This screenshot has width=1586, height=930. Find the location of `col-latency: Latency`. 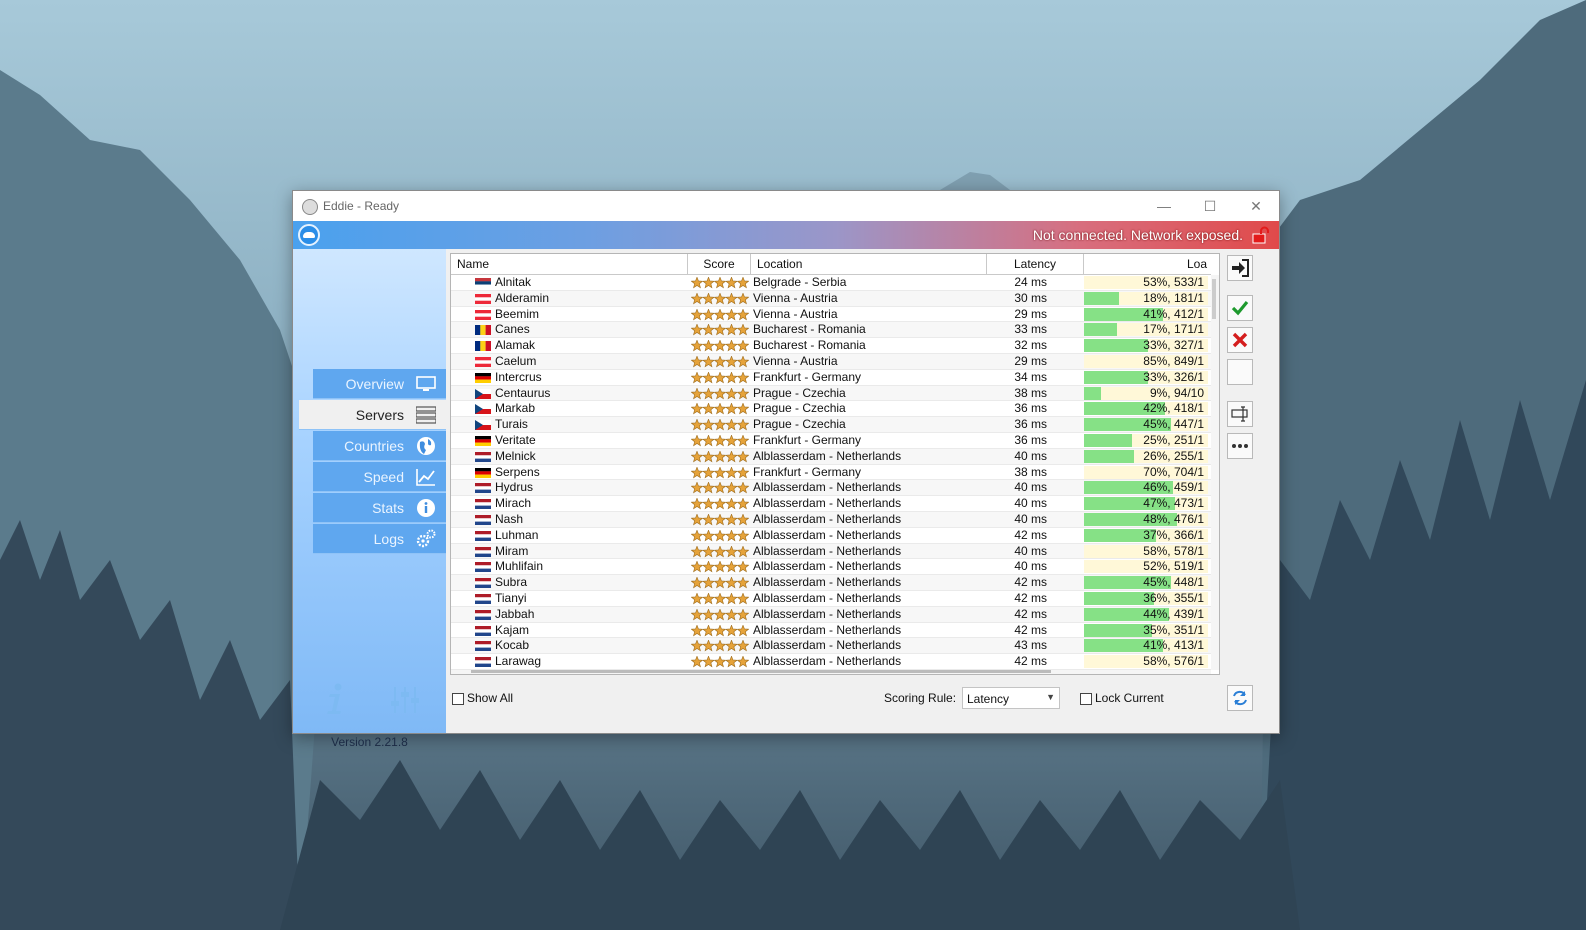

col-latency: Latency is located at coordinates (1035, 264).